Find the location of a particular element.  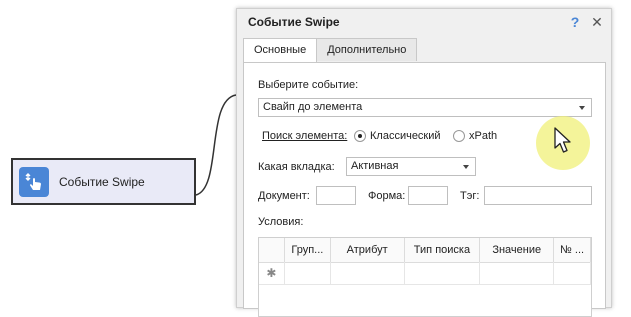

swipe-action-node: Событие Swipe is located at coordinates (103, 181).